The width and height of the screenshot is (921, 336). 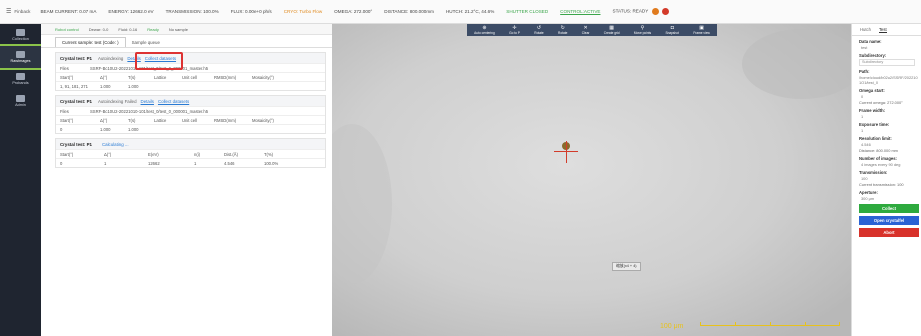 What do you see at coordinates (20, 76) in the screenshot?
I see `probands-icon` at bounding box center [20, 76].